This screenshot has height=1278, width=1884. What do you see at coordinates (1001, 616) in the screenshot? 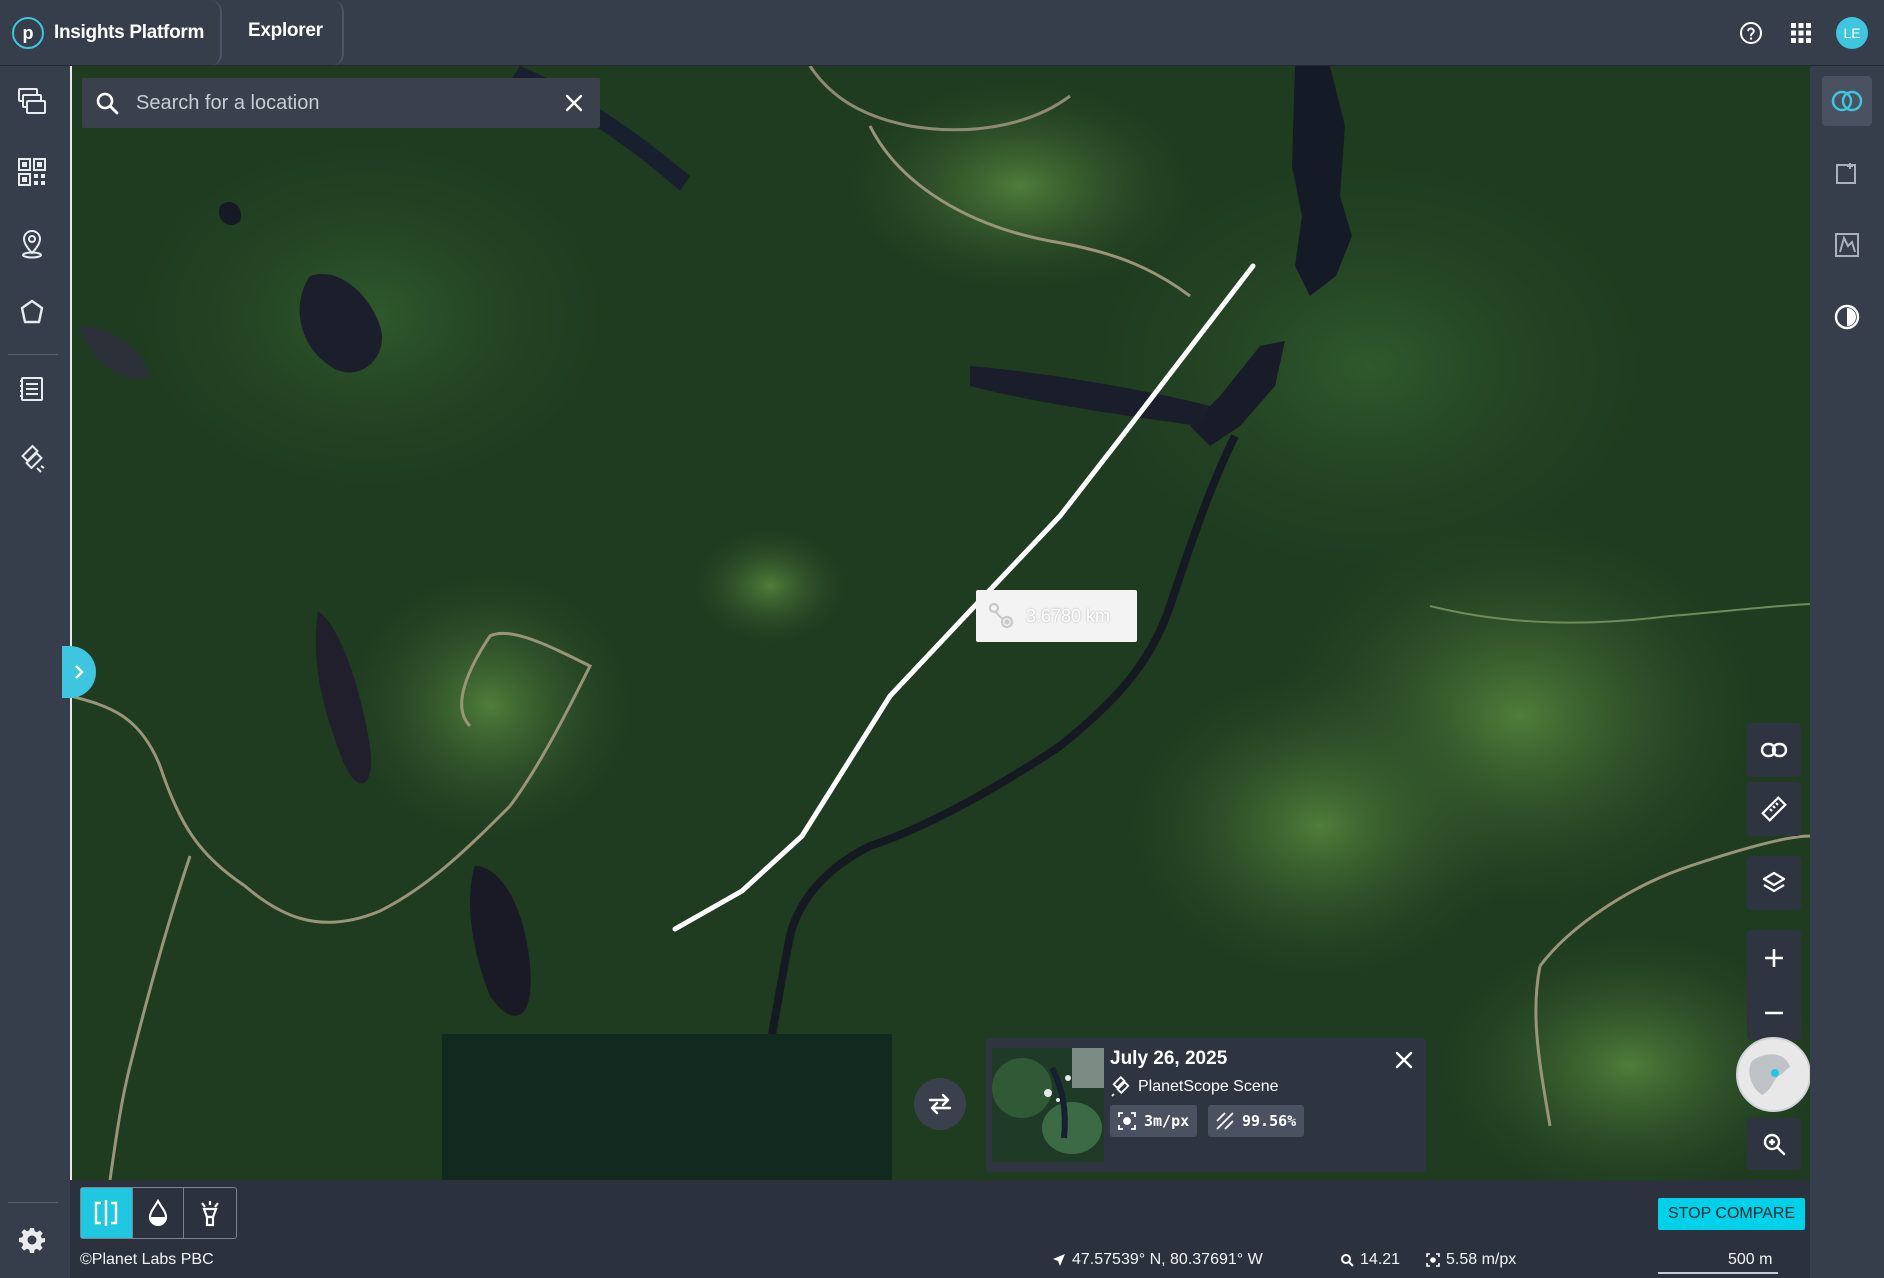
I see `route-distance-icon` at bounding box center [1001, 616].